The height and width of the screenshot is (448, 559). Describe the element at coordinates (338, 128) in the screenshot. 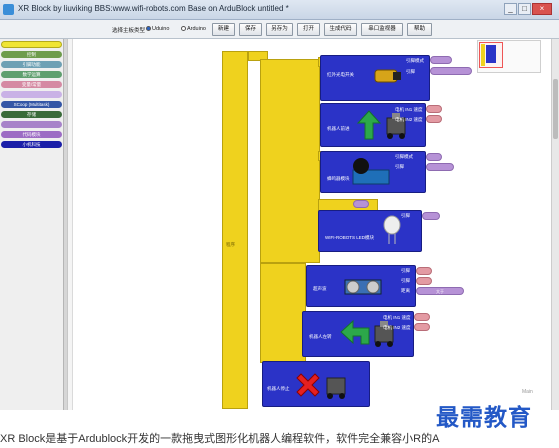

I see `block-title: 机器人前进` at that location.